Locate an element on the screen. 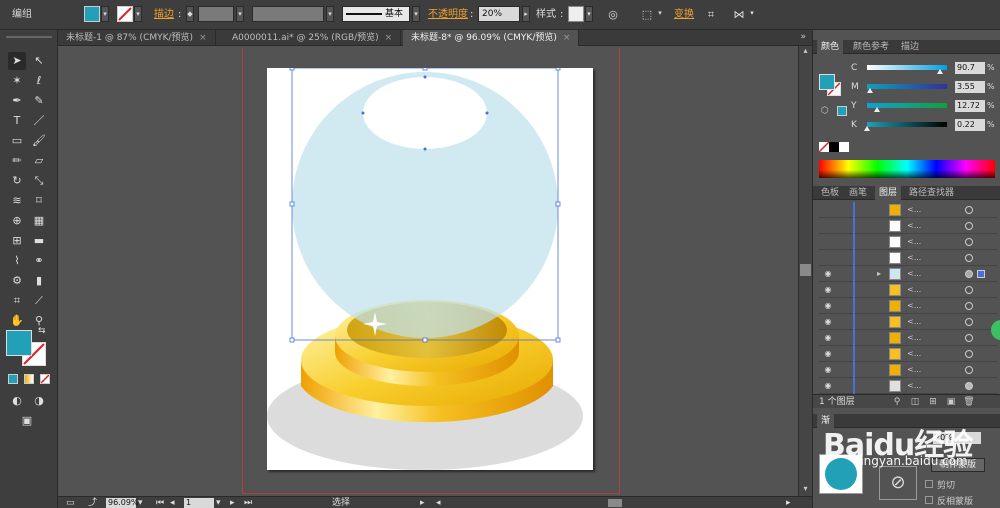 The width and height of the screenshot is (1000, 508). artboard-tool-icon: ⌗ is located at coordinates (17, 301).